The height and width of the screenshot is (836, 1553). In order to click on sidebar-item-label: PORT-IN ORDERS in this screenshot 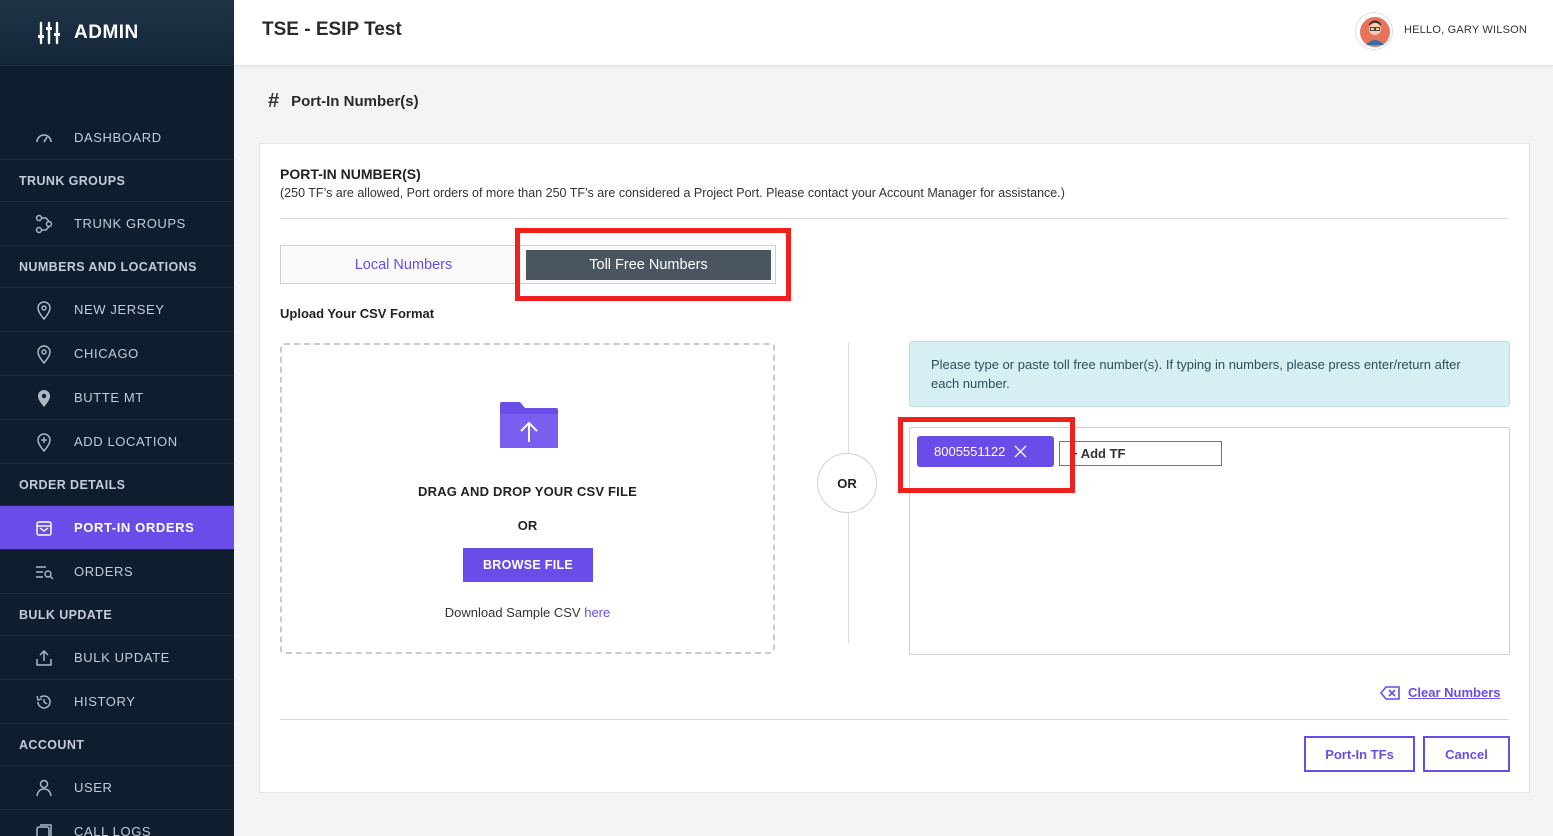, I will do `click(134, 527)`.